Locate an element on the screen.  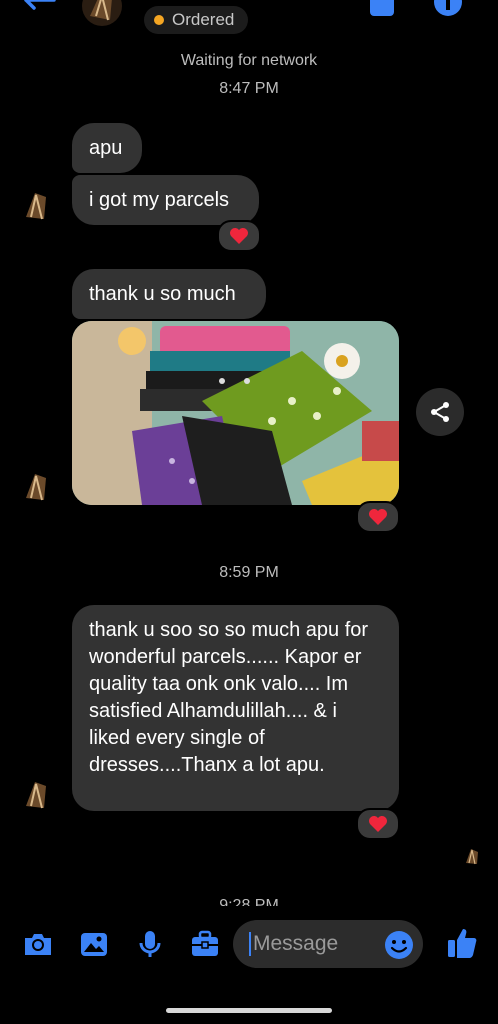
back-arrow-icon is located at coordinates (38, 10).